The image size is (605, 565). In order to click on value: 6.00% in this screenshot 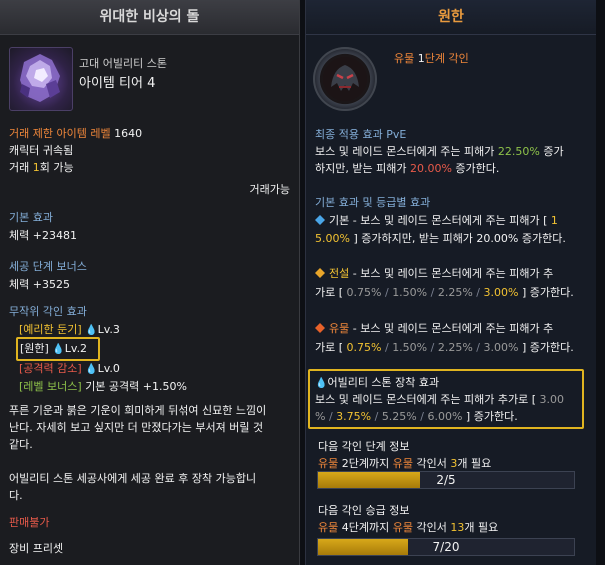, I will do `click(445, 416)`.